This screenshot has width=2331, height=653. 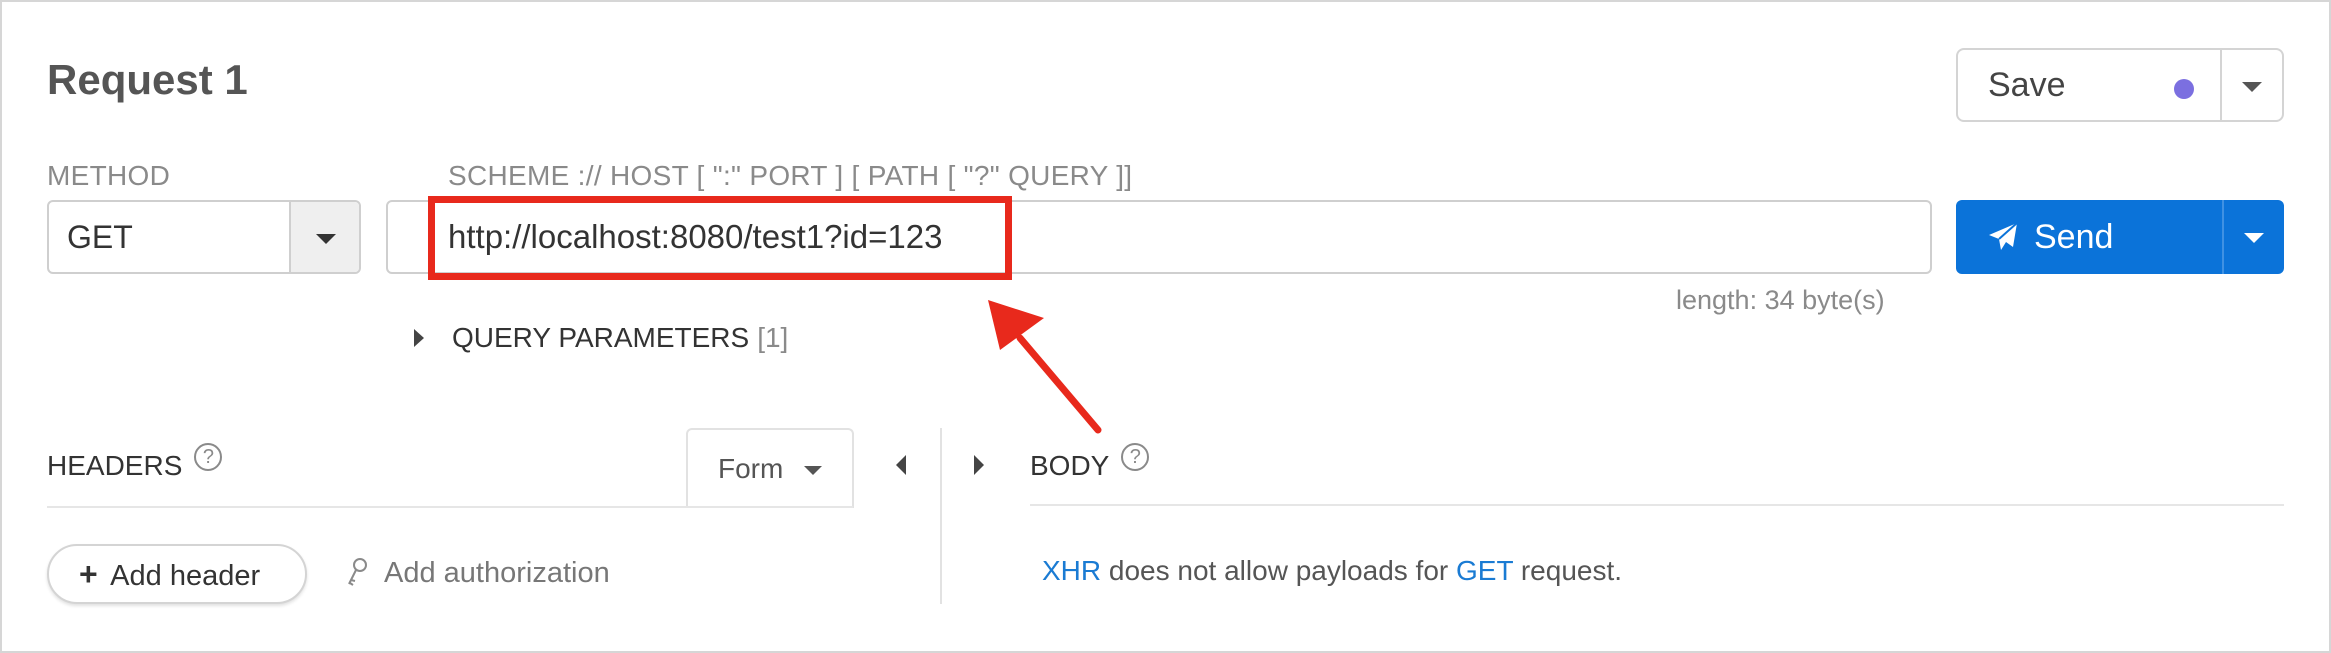 I want to click on method-select: GET, so click(x=204, y=237).